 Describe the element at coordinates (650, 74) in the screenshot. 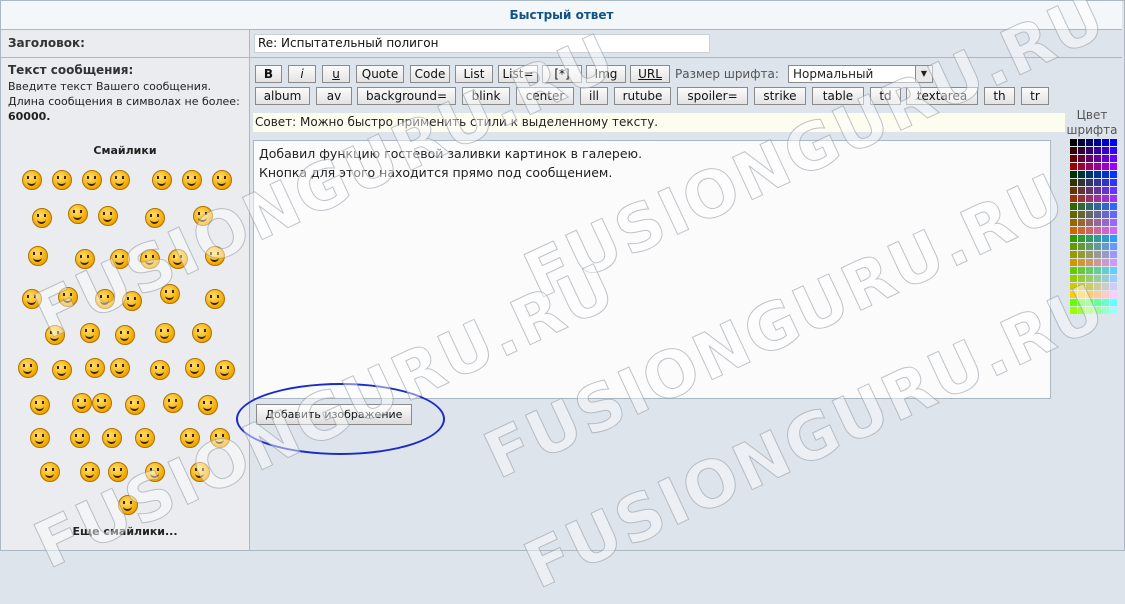

I see `url-button: URL` at that location.